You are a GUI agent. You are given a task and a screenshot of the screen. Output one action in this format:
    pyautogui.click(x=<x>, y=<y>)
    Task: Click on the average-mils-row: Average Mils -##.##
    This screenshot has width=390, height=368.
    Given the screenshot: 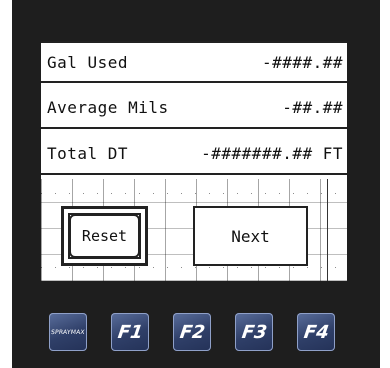 What is the action you would take?
    pyautogui.click(x=194, y=108)
    